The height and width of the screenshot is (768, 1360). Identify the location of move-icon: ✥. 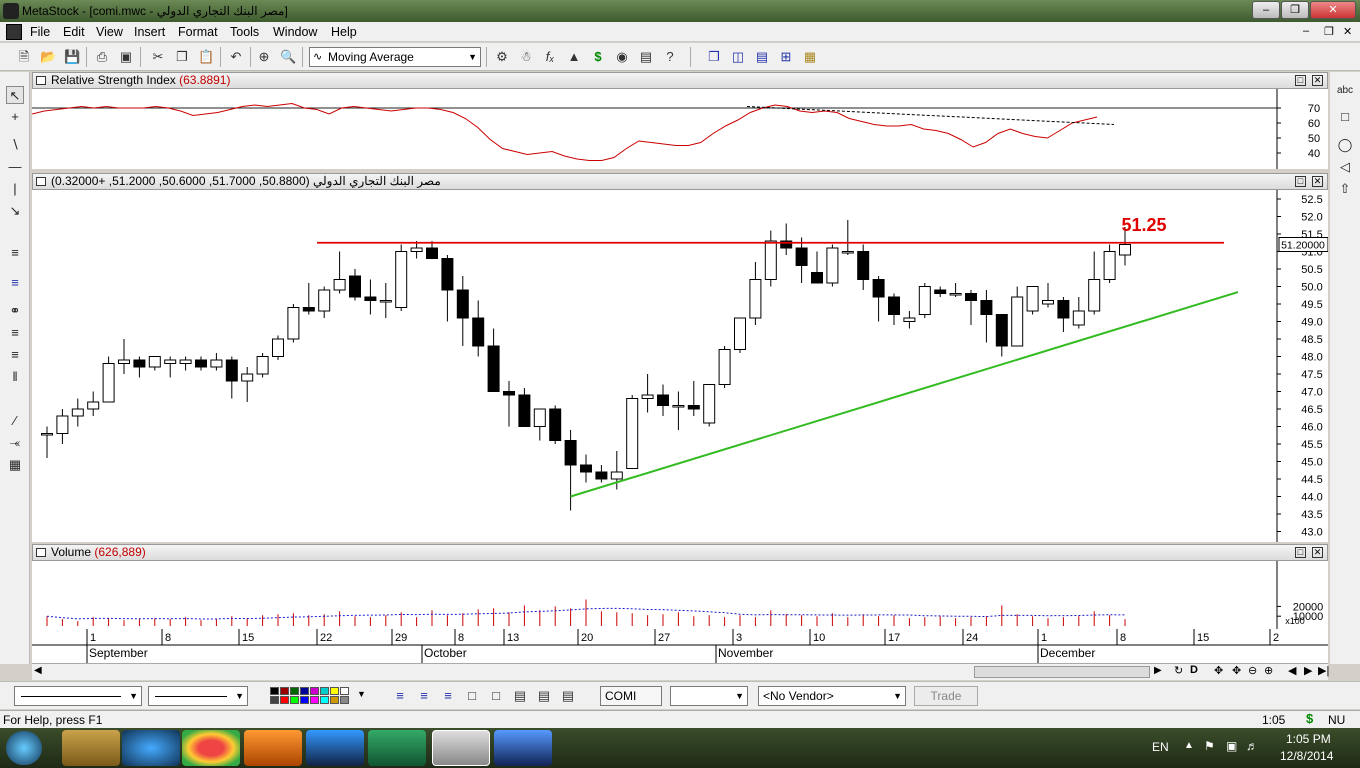
(1218, 670).